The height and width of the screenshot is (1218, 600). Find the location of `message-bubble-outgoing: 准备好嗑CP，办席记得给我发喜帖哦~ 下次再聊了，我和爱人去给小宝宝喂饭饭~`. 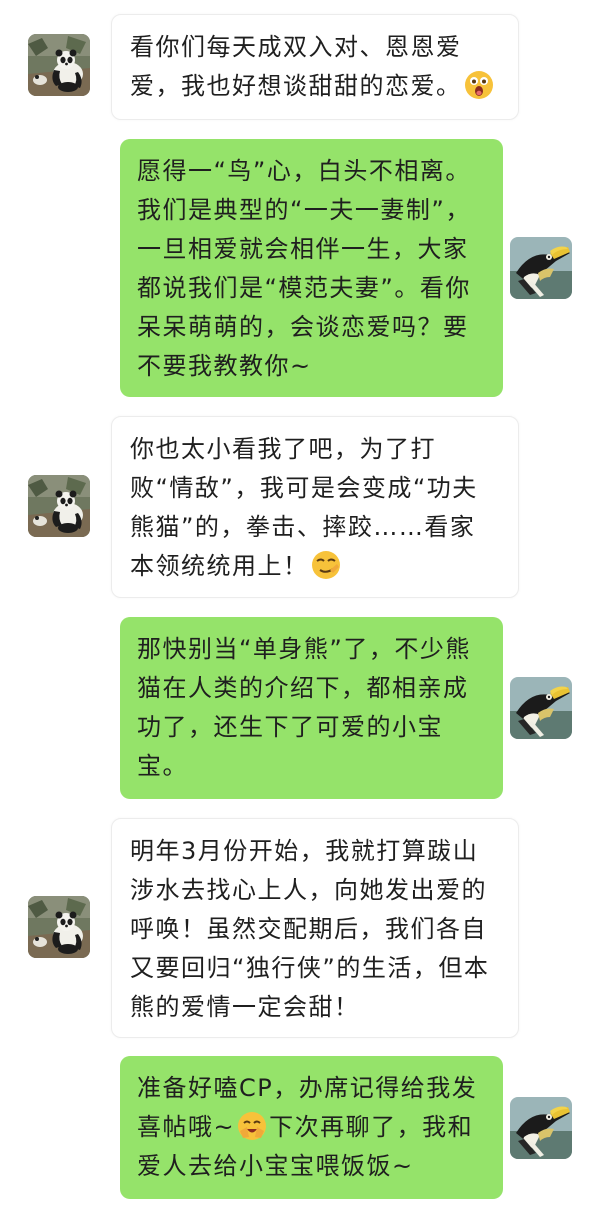

message-bubble-outgoing: 准备好嗑CP，办席记得给我发喜帖哦~ 下次再聊了，我和爱人去给小宝宝喂饭饭~ is located at coordinates (311, 1127).